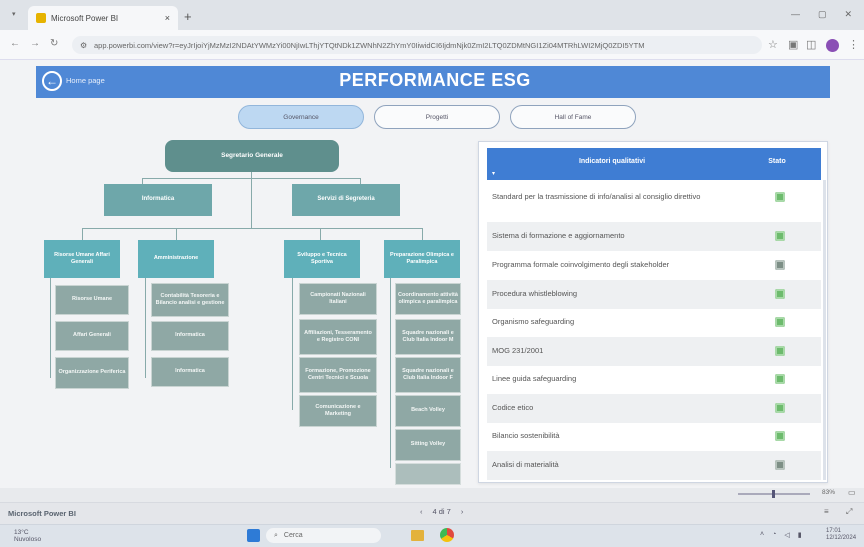  What do you see at coordinates (428, 375) in the screenshot?
I see `org-node-squadre-nazionali-f: Squadre nazionali e Club Italia Indoor F` at bounding box center [428, 375].